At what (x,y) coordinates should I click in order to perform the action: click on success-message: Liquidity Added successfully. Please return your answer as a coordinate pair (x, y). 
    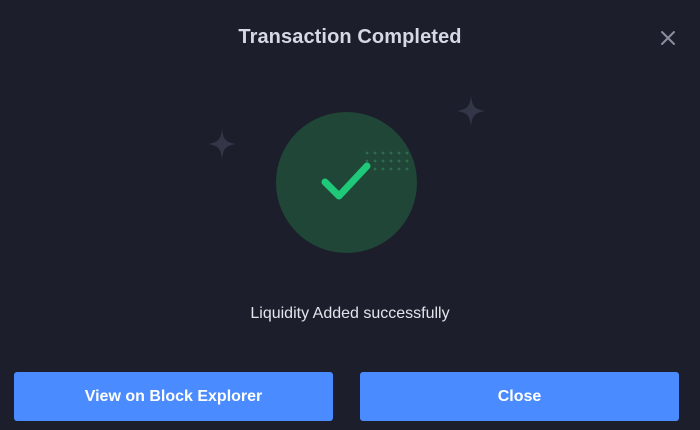
    Looking at the image, I should click on (350, 313).